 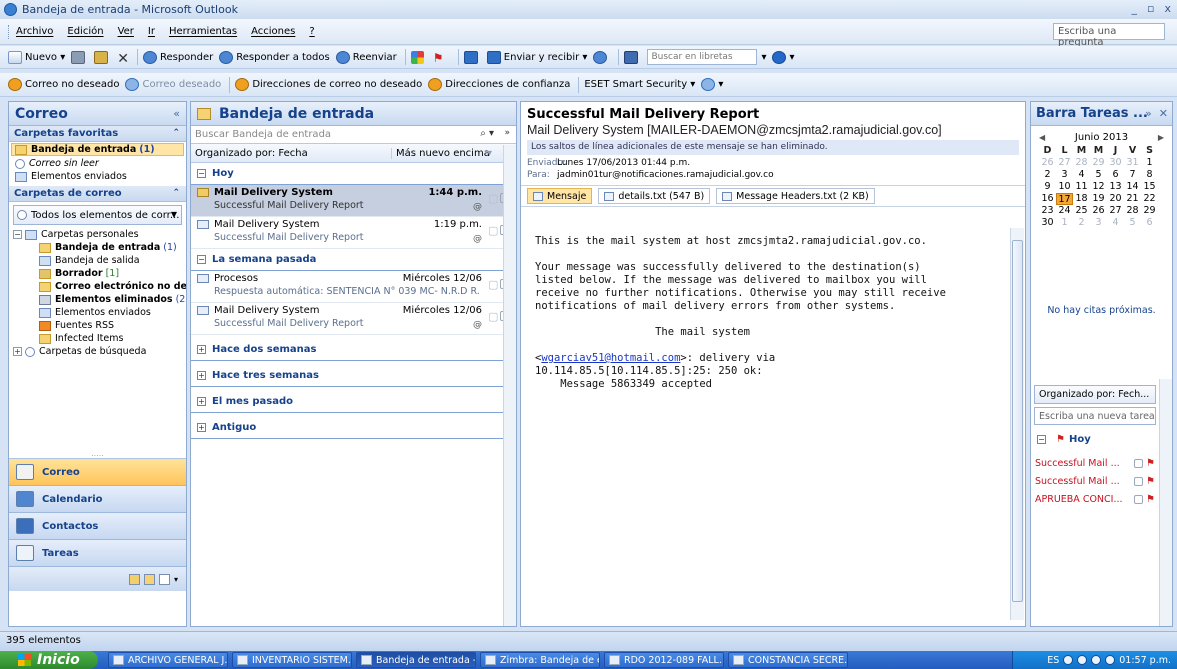 What do you see at coordinates (17, 234) in the screenshot?
I see `collapse-tree-icon: −` at bounding box center [17, 234].